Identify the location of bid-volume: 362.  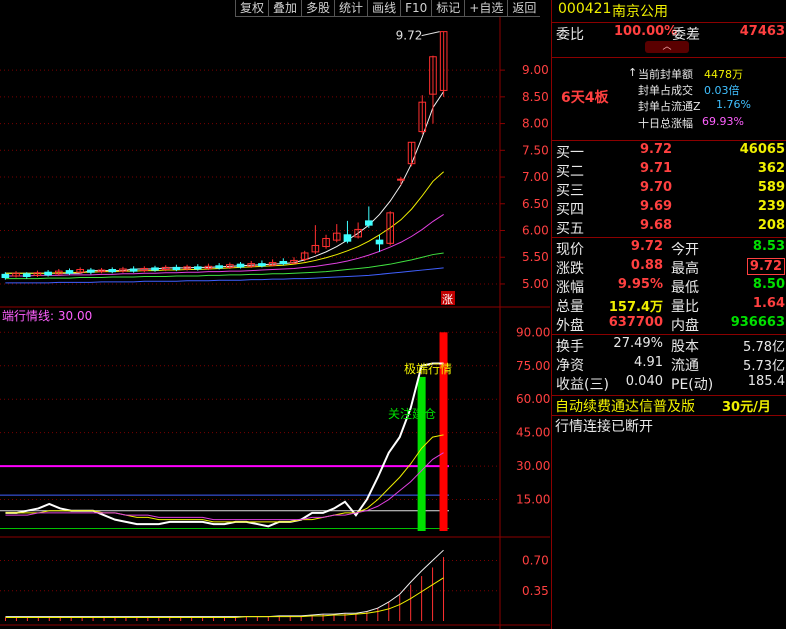
(771, 168).